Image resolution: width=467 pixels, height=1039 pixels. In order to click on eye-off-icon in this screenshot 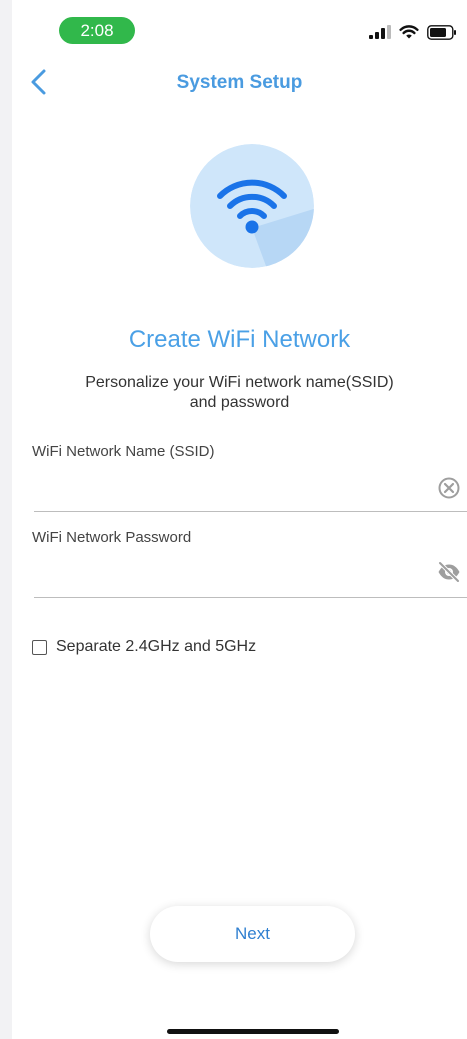, I will do `click(449, 572)`.